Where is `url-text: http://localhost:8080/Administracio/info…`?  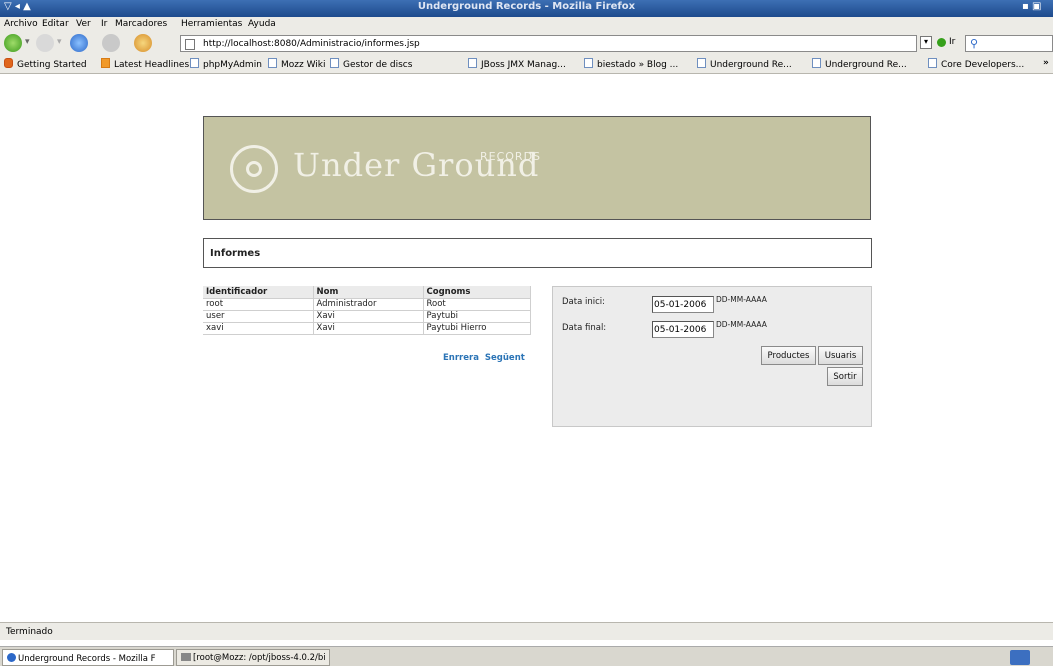
url-text: http://localhost:8080/Administracio/info… is located at coordinates (311, 44).